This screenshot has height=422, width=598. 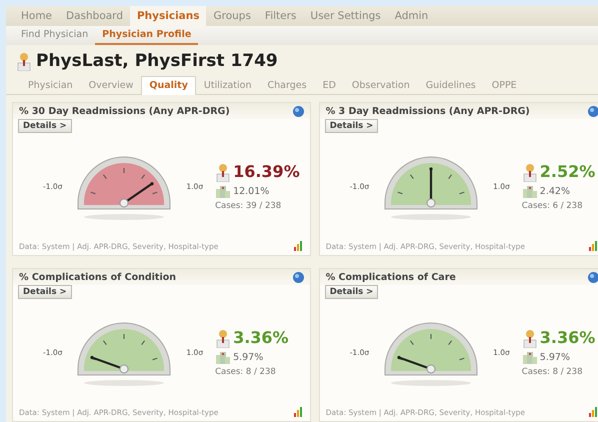 What do you see at coordinates (329, 86) in the screenshot?
I see `tab: ED` at bounding box center [329, 86].